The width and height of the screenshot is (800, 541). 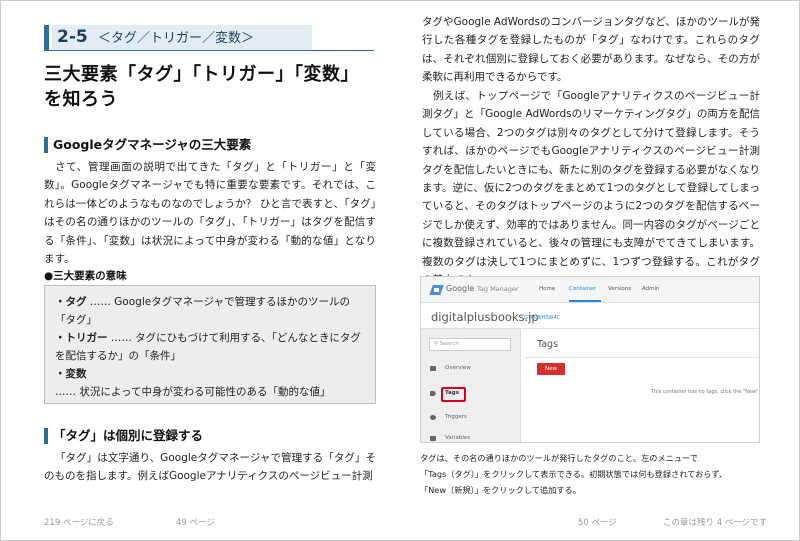 What do you see at coordinates (485, 317) in the screenshot?
I see `gtm-account-name: digitalplusbooks.jp` at bounding box center [485, 317].